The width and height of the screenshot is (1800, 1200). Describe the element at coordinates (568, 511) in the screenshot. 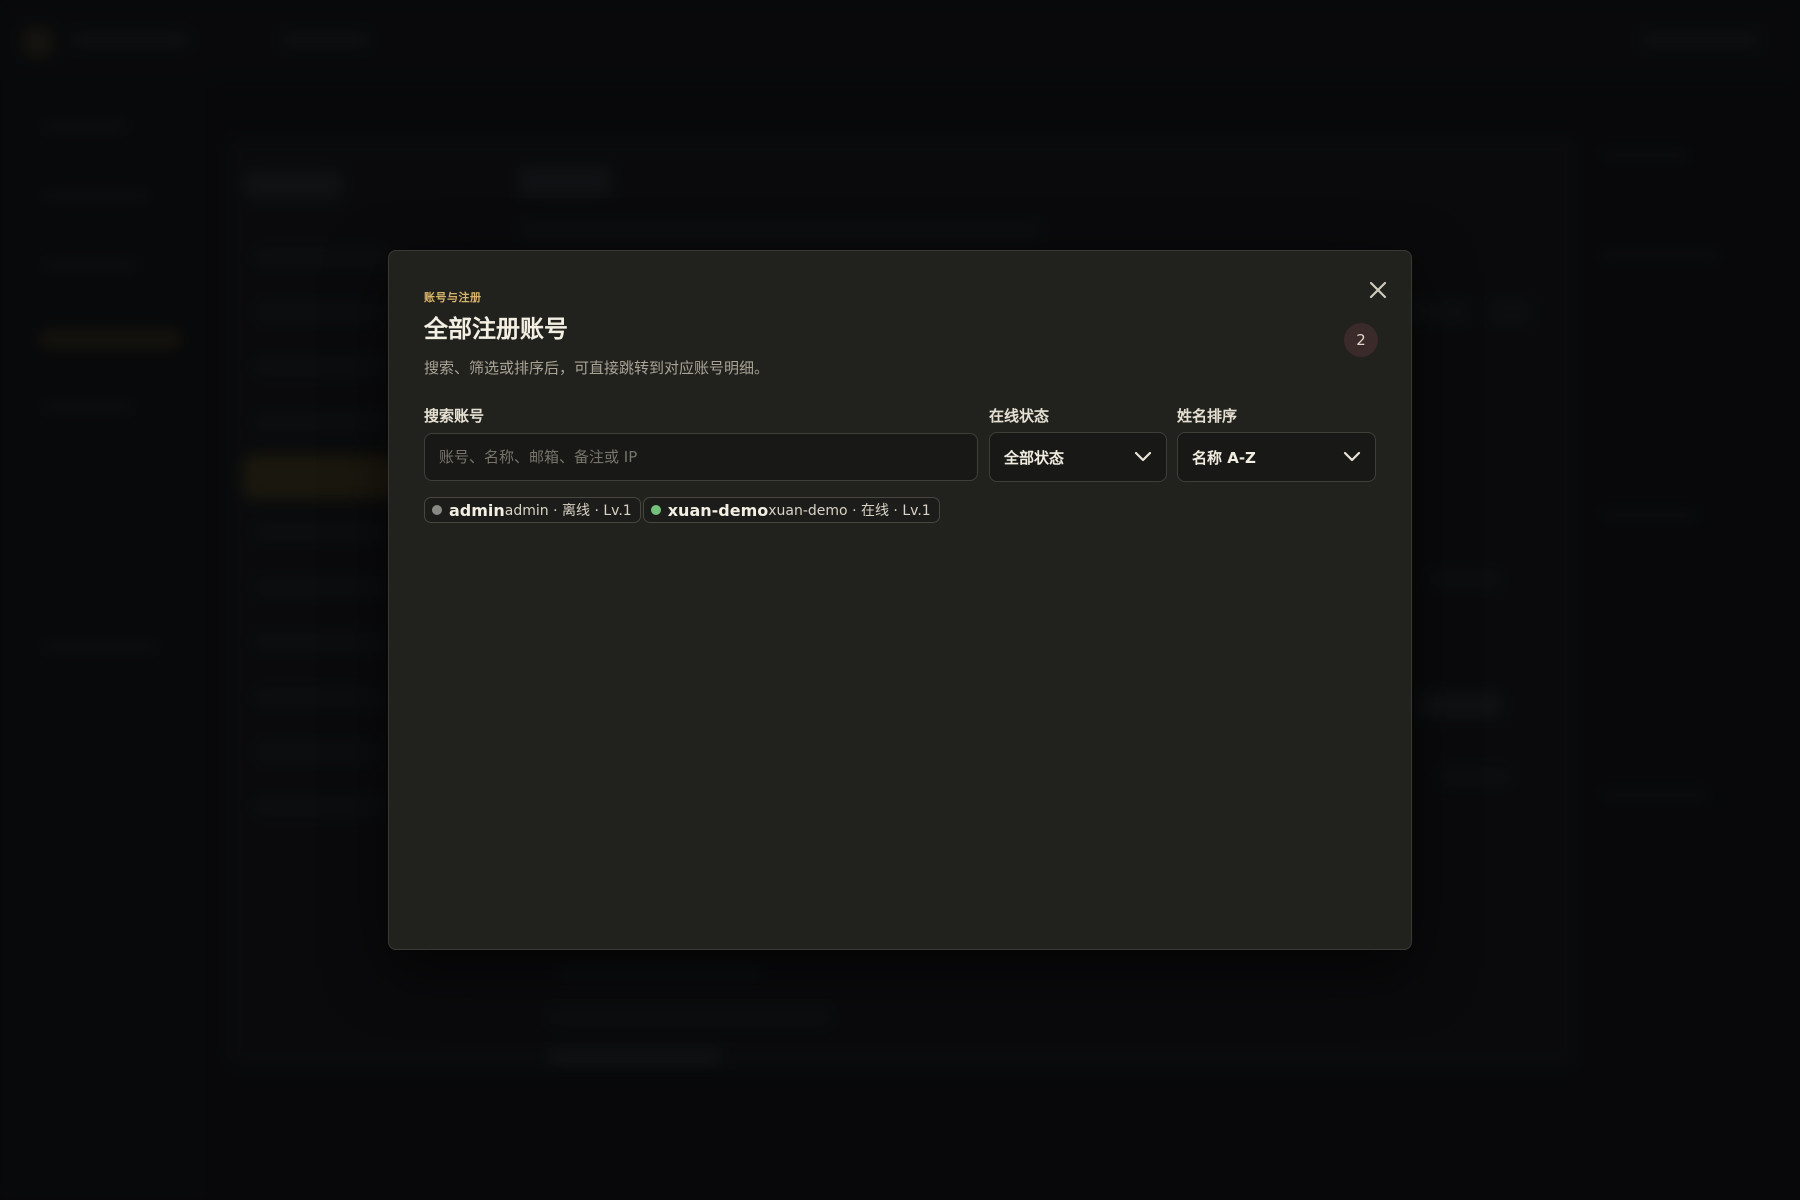

I see `account-meta: admin · 离线 · Lv.1` at that location.